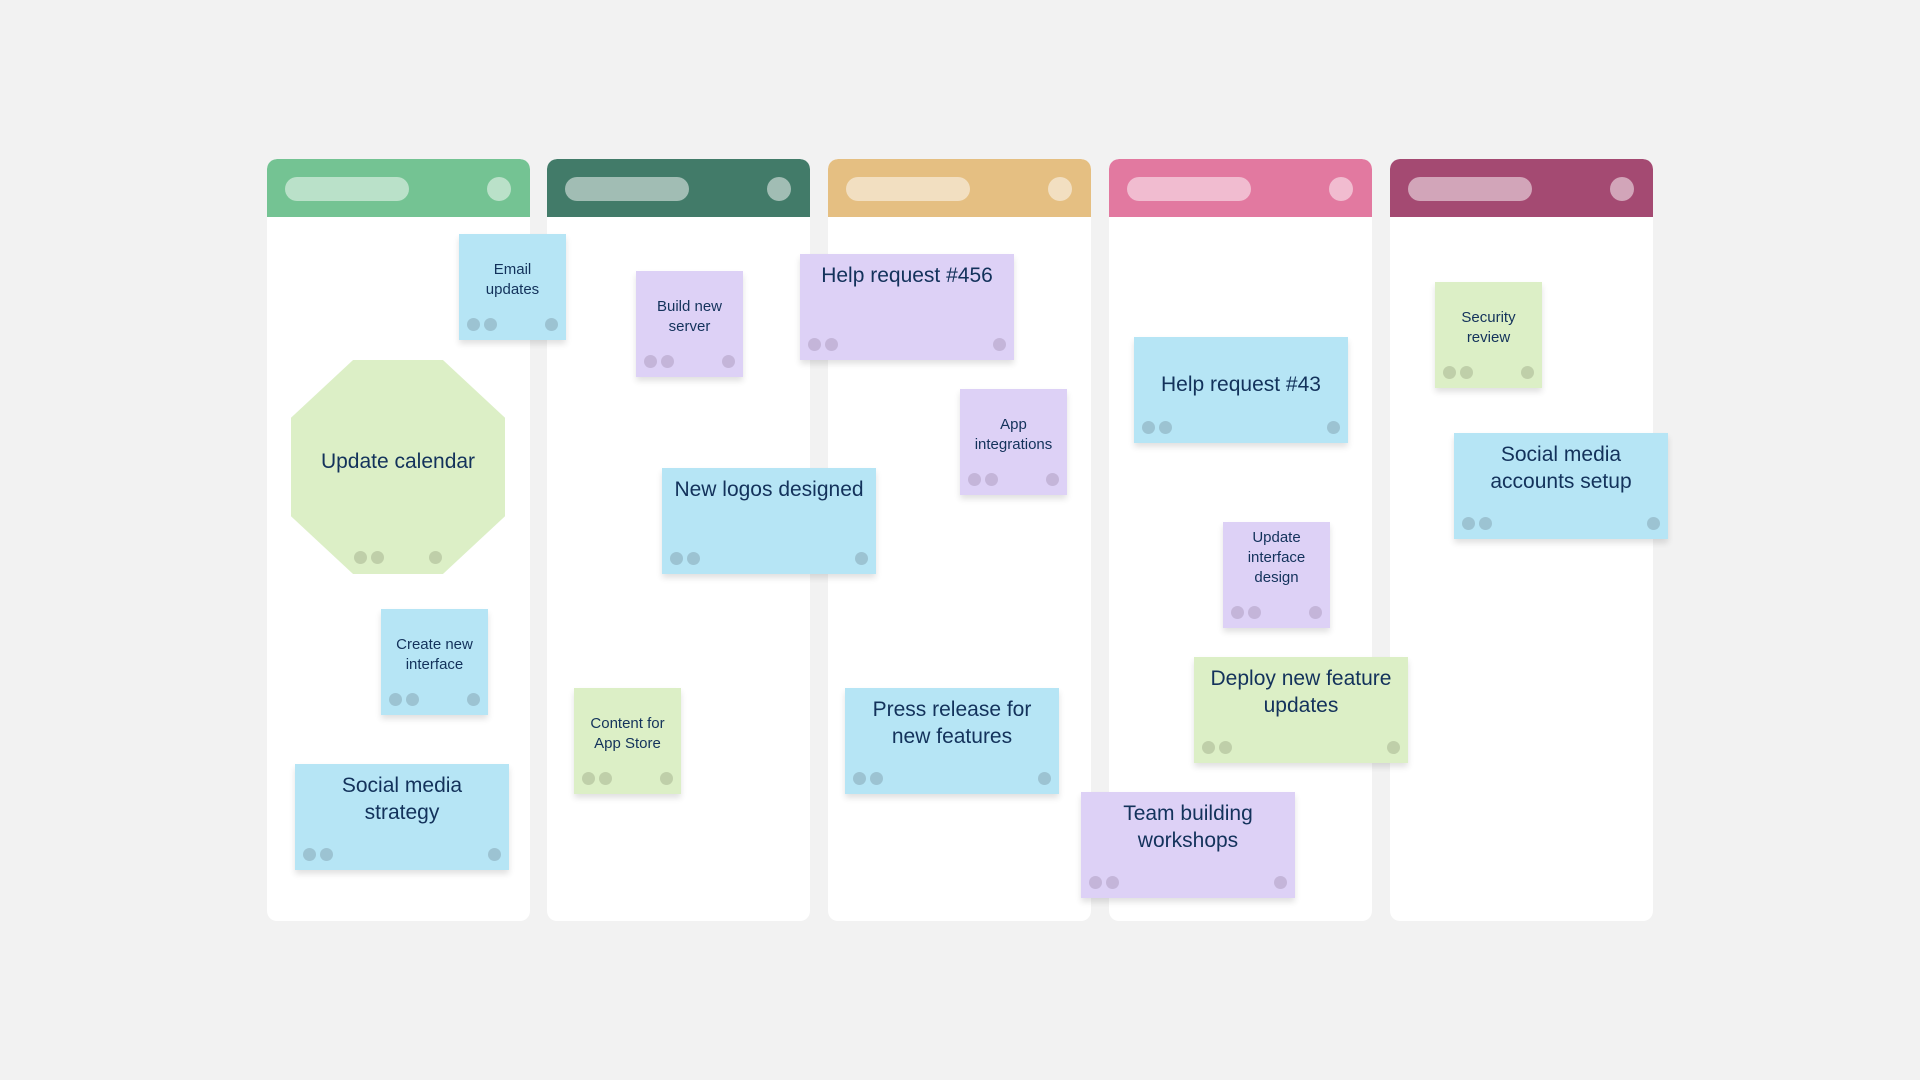 This screenshot has height=1080, width=1920. I want to click on note-text: Team building workshops, so click(1188, 827).